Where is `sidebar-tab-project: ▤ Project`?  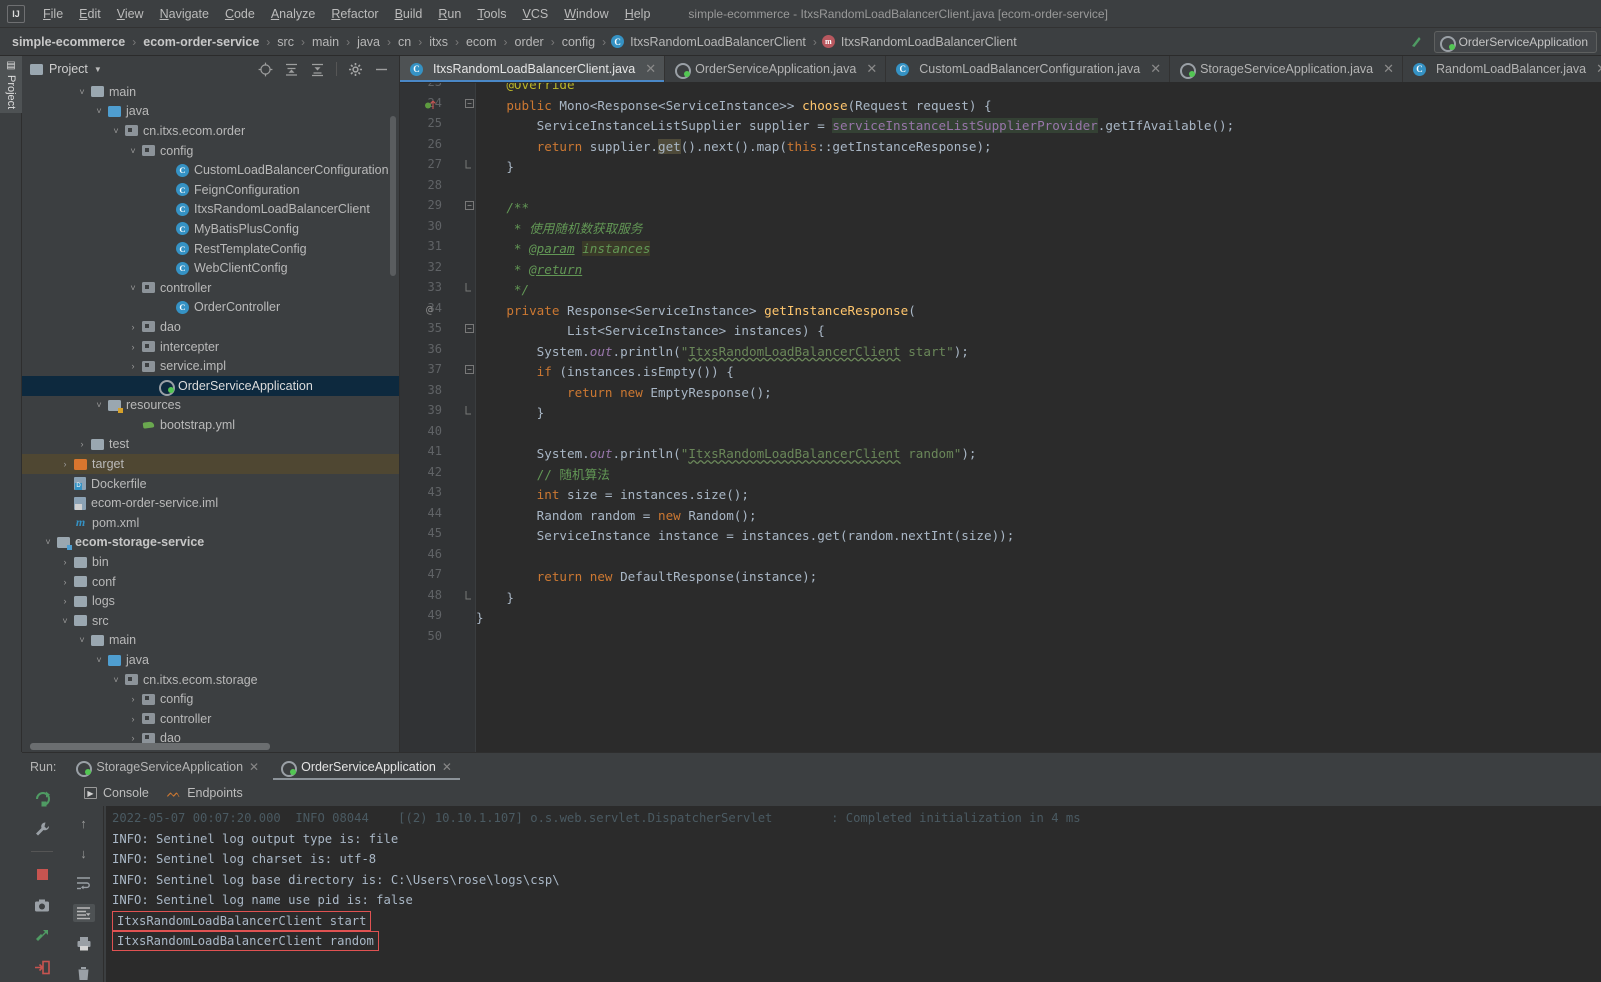
sidebar-tab-project: ▤ Project is located at coordinates (11, 85).